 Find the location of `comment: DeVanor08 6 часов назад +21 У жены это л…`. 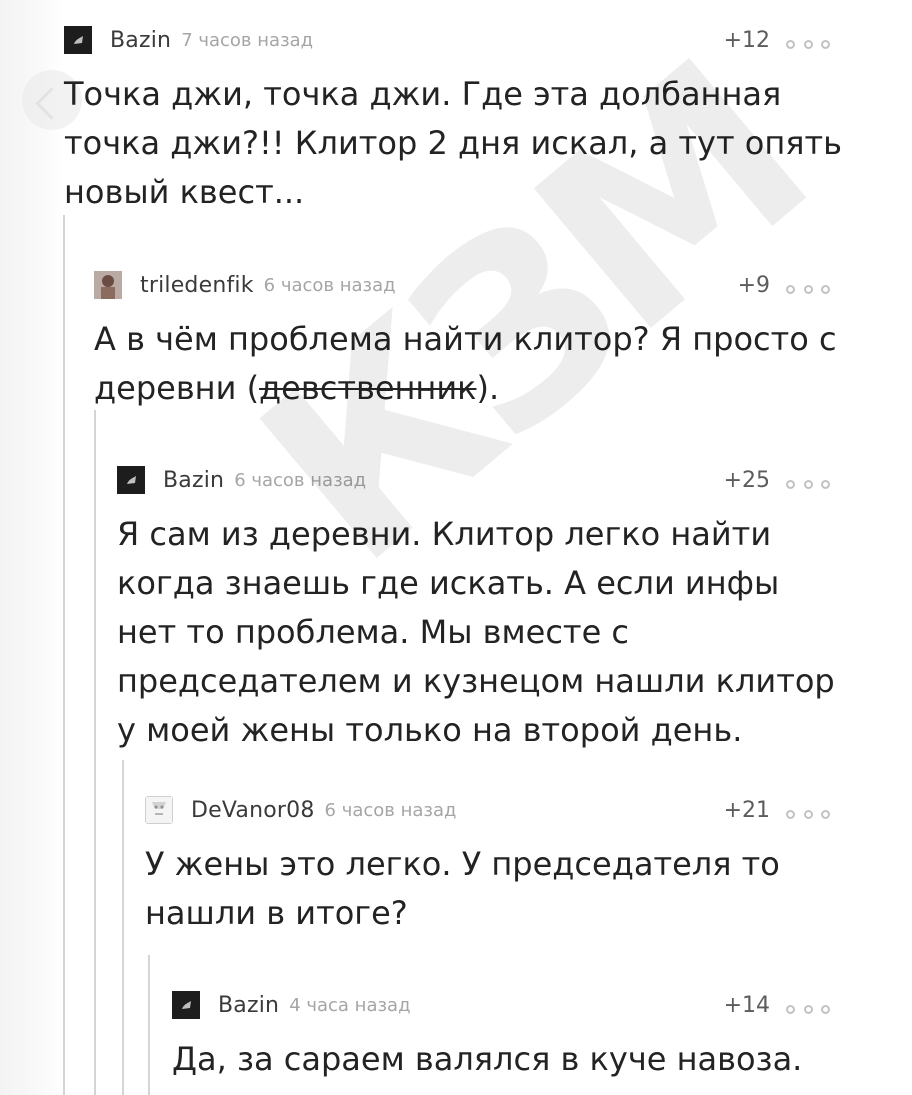

comment: DeVanor08 6 часов назад +21 У жены это л… is located at coordinates (494, 864).